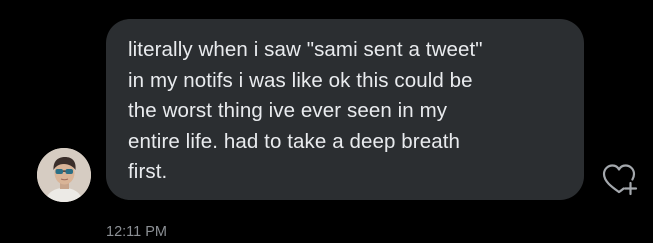 Image resolution: width=653 pixels, height=243 pixels. I want to click on avatar, so click(64, 175).